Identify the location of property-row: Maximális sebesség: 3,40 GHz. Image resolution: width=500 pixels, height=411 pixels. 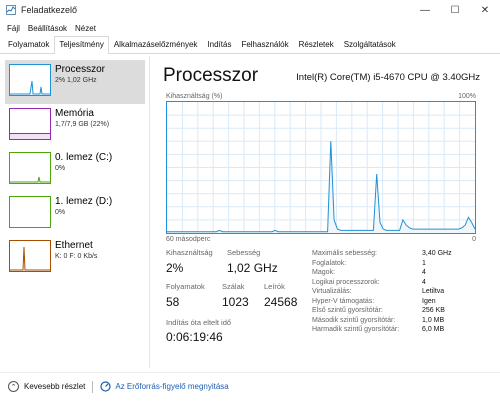
(397, 254).